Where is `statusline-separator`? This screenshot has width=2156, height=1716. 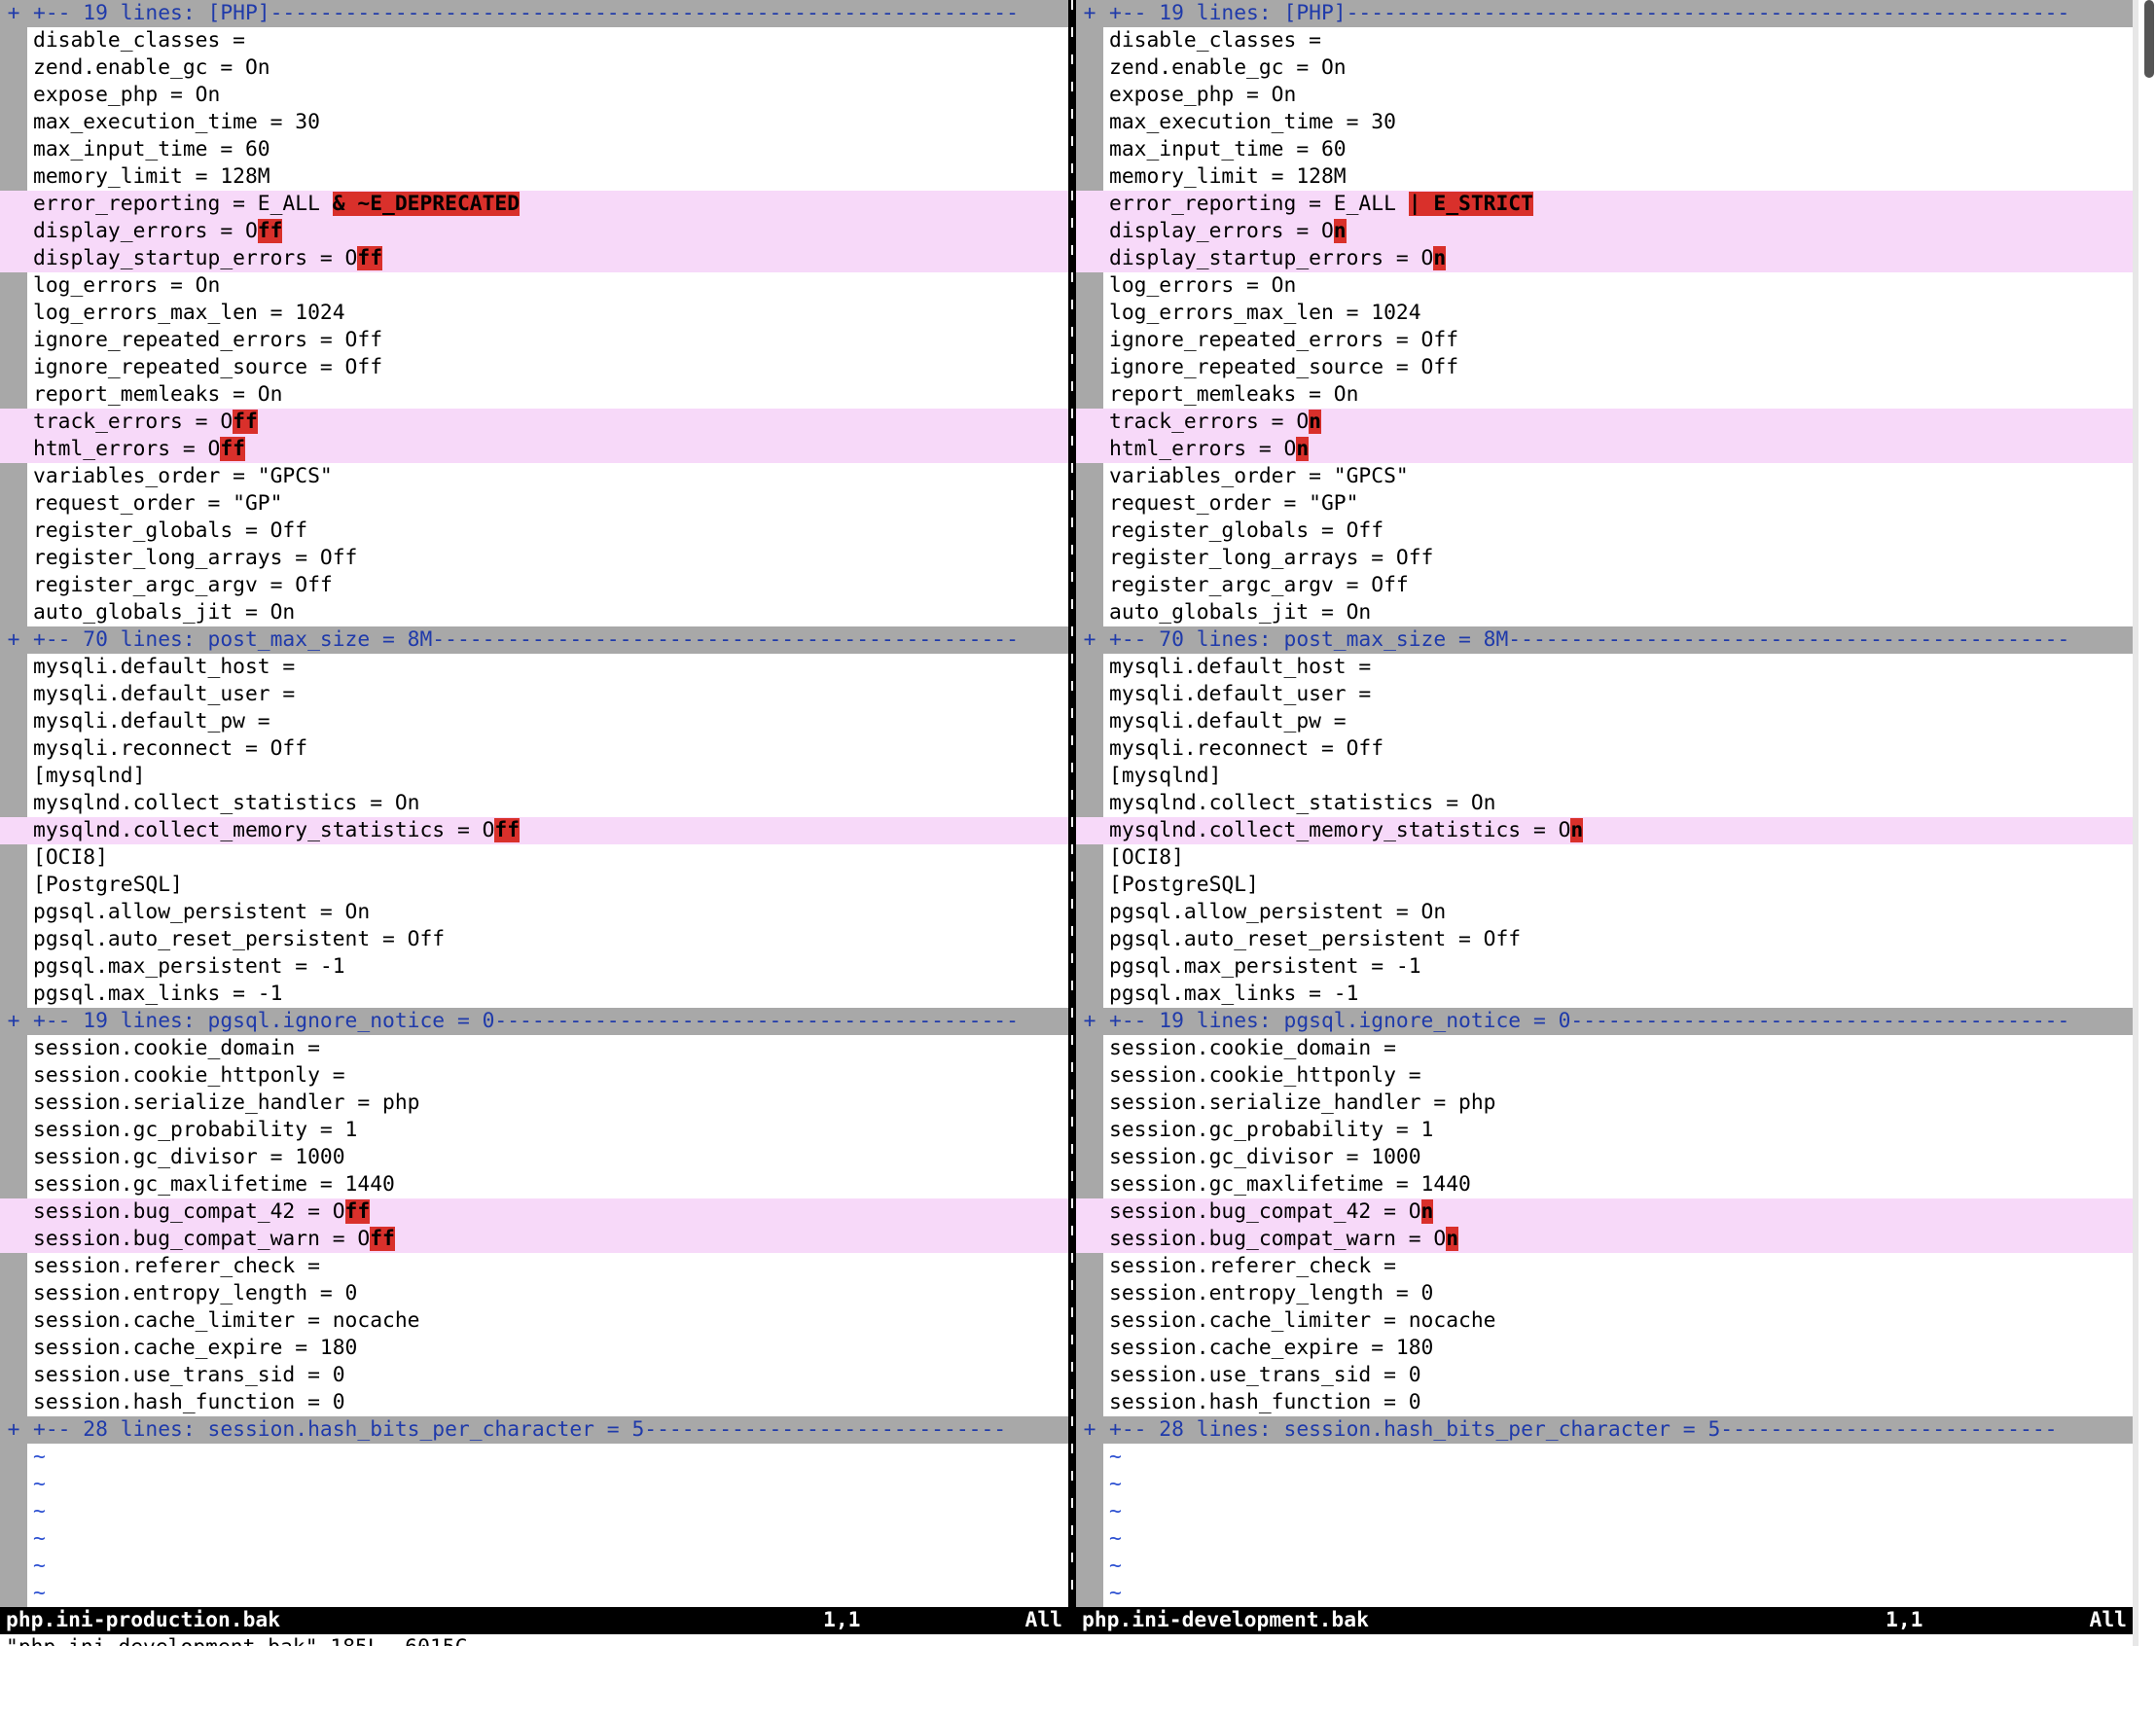
statusline-separator is located at coordinates (1072, 1620).